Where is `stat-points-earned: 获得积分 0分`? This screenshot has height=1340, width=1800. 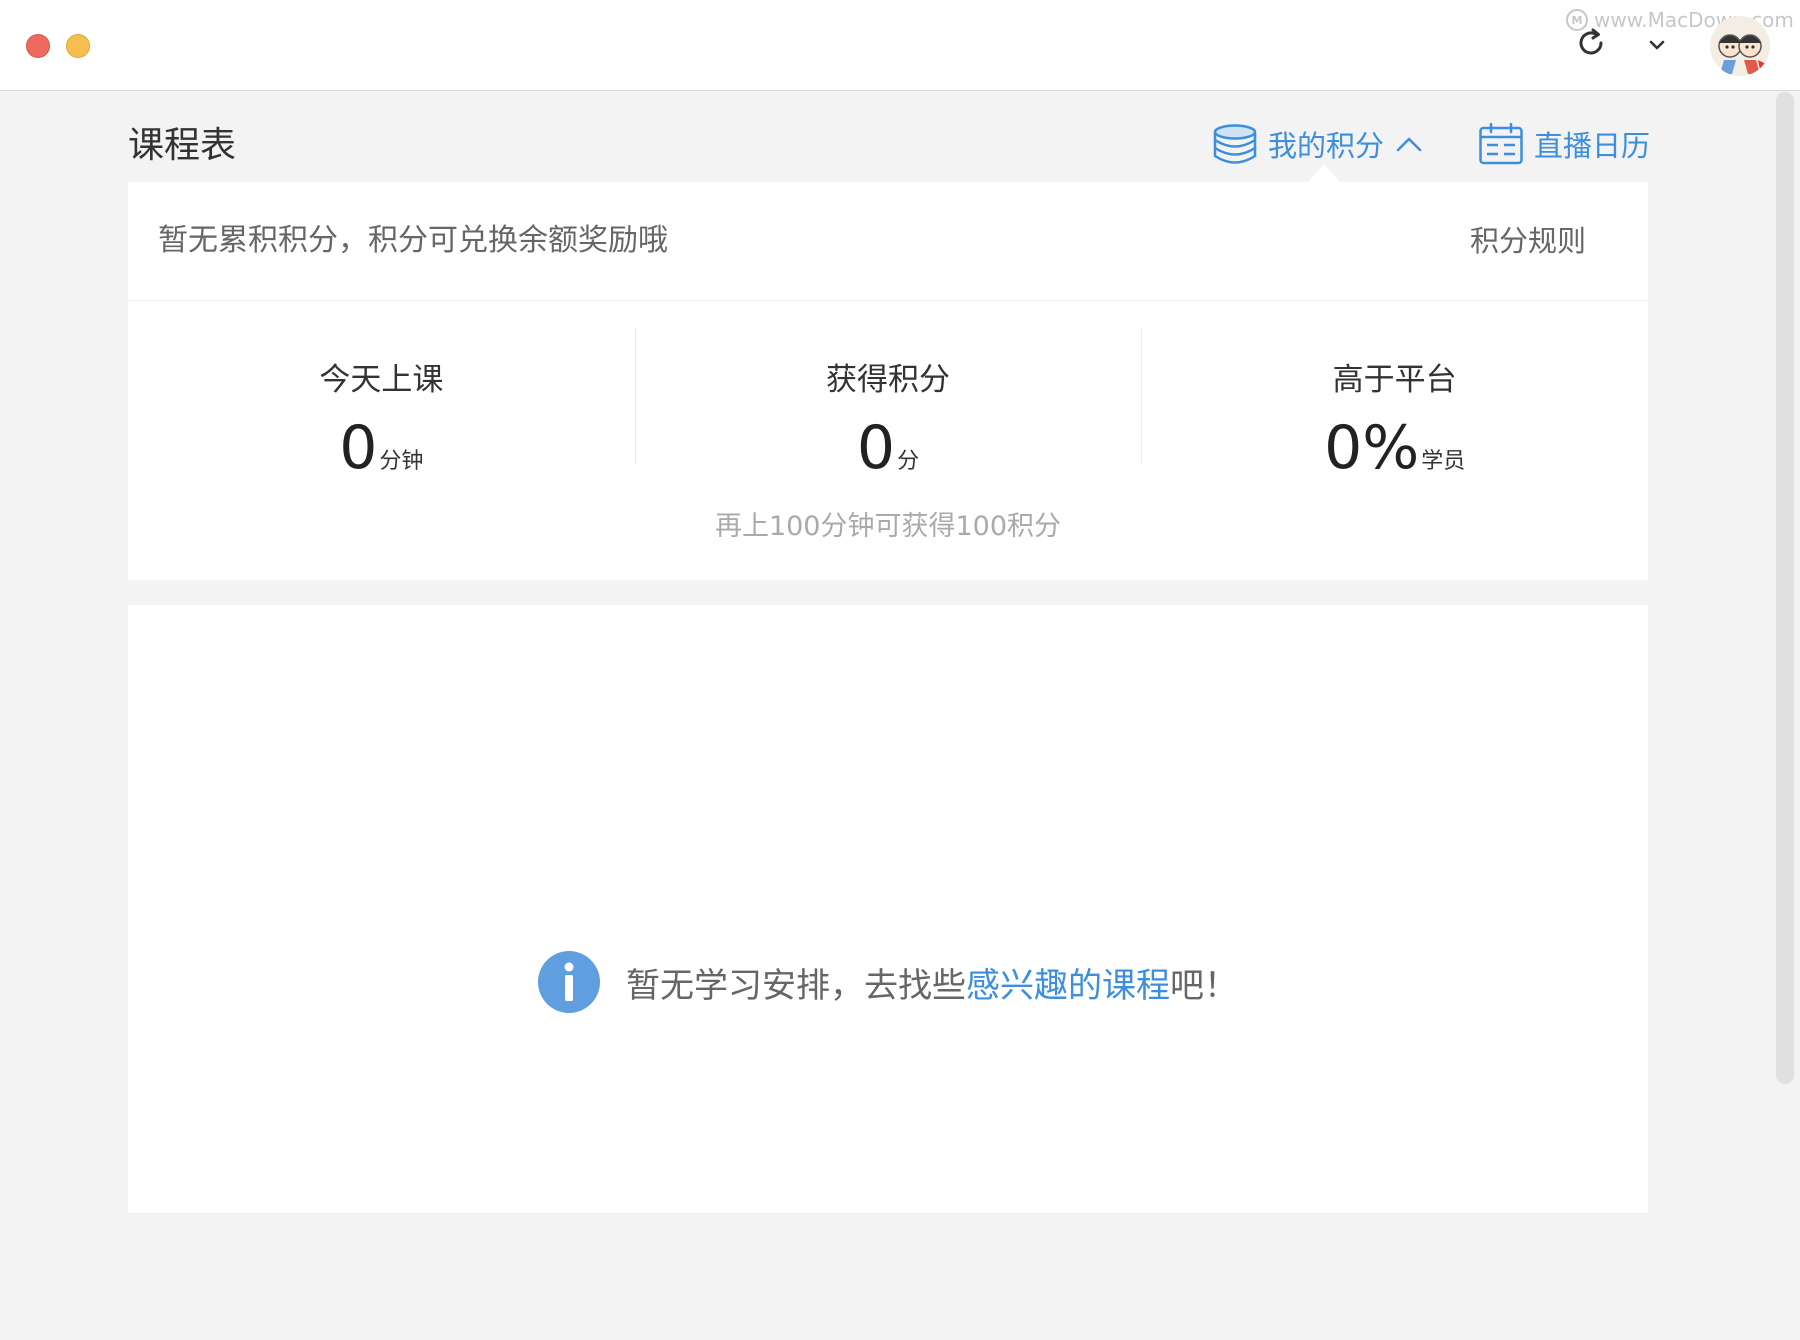 stat-points-earned: 获得积分 0分 is located at coordinates (888, 402).